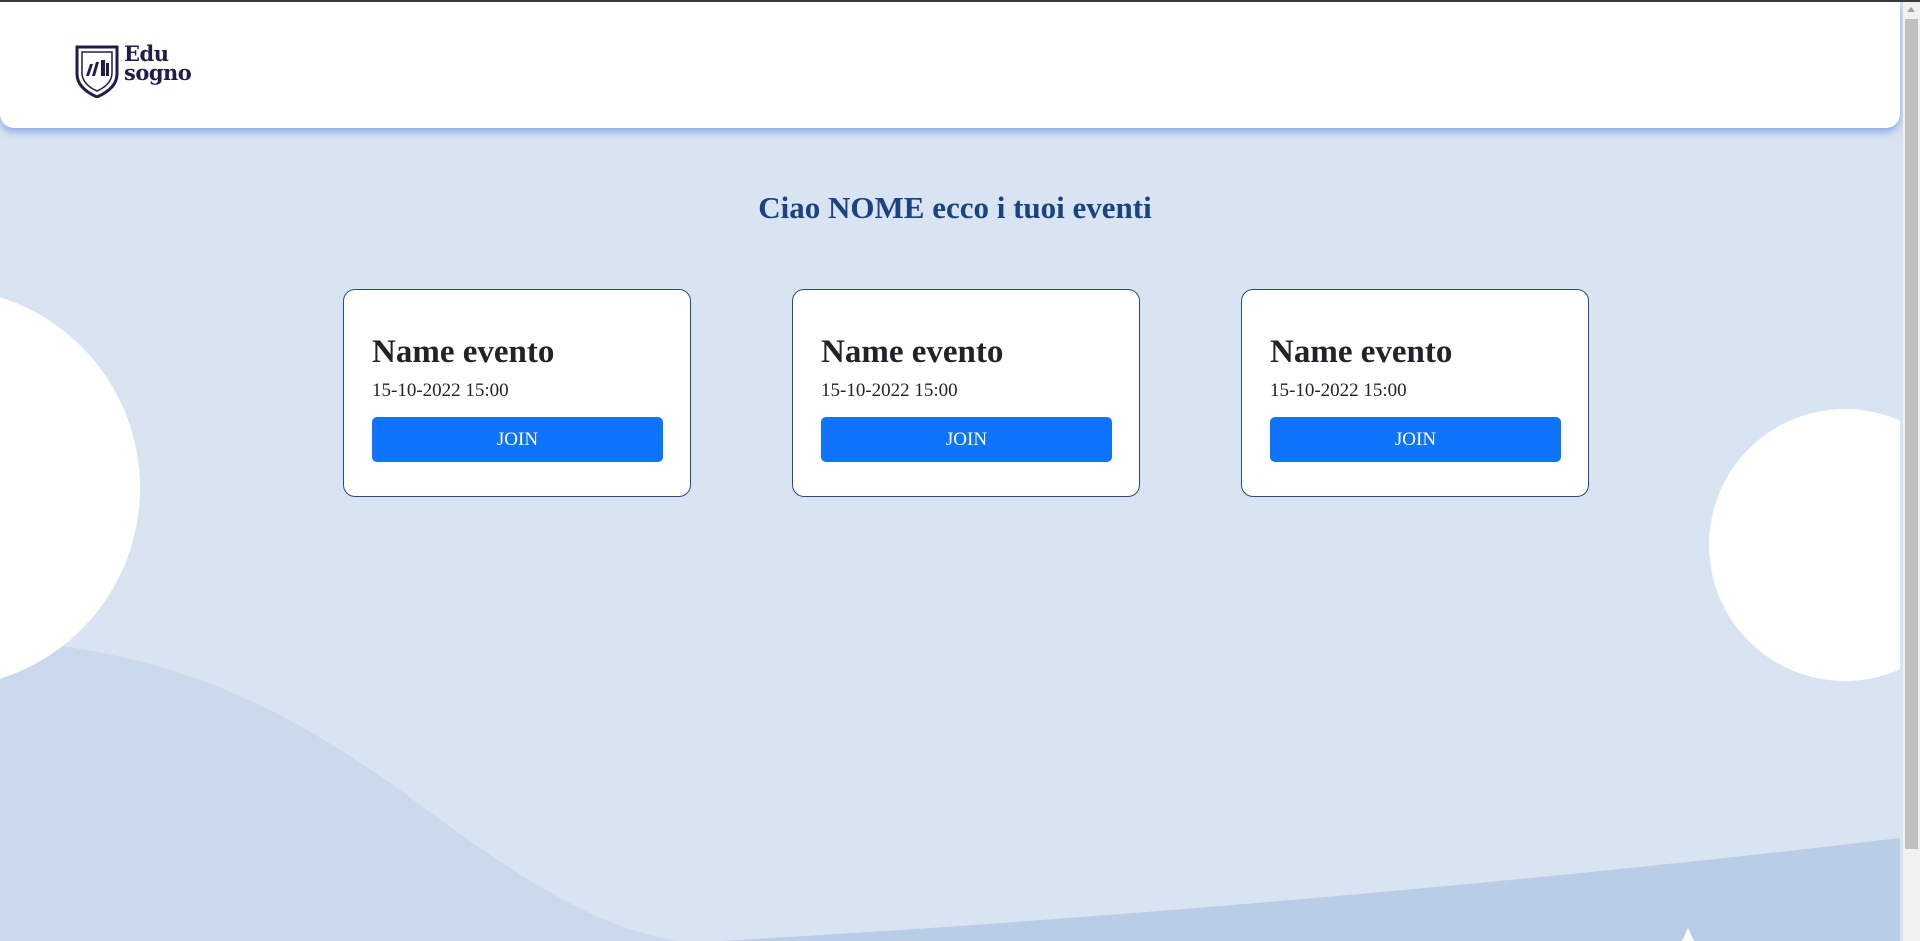 This screenshot has width=1920, height=941. Describe the element at coordinates (960, 1) in the screenshot. I see `window-top-border` at that location.